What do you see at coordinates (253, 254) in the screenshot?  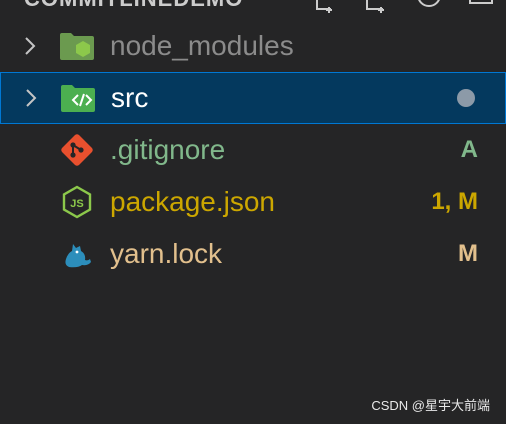 I see `tree-item-yarn-lock: yarn.lock M` at bounding box center [253, 254].